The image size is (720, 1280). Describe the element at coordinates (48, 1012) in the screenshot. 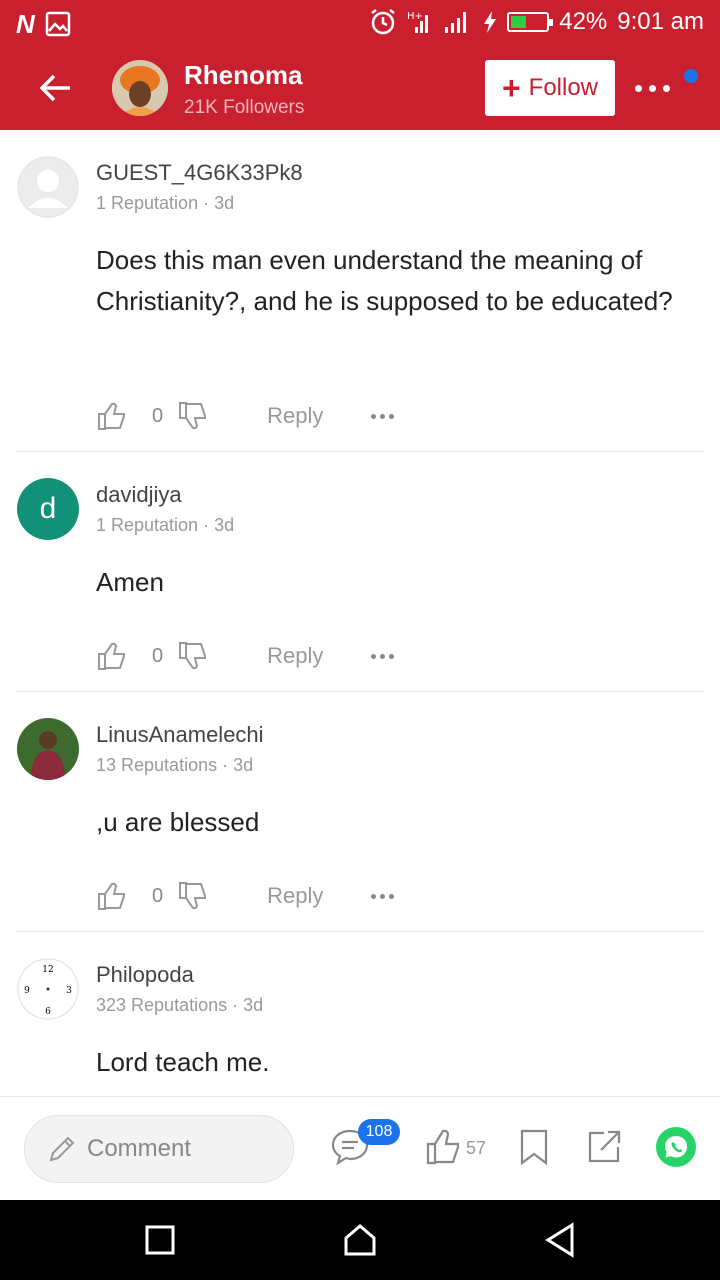

I see `svg-text: 6` at that location.